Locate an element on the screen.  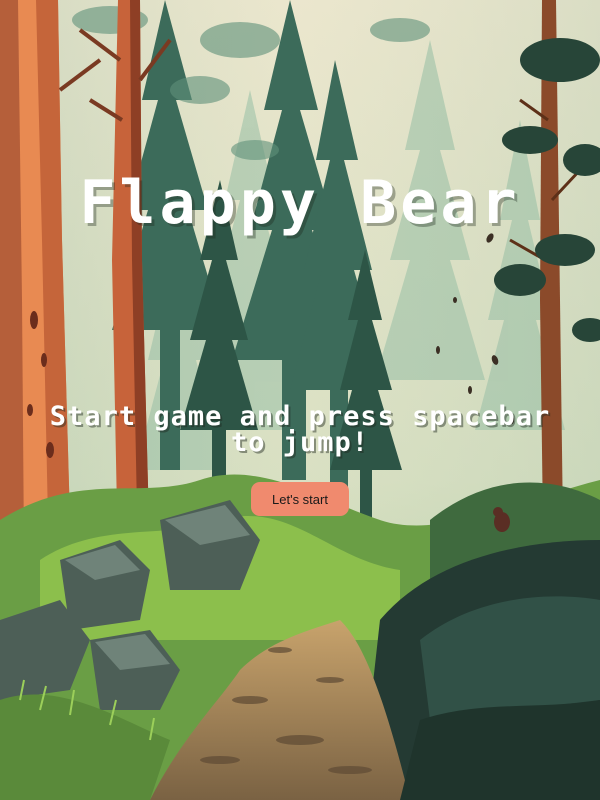
start-button: Let's start is located at coordinates (300, 499).